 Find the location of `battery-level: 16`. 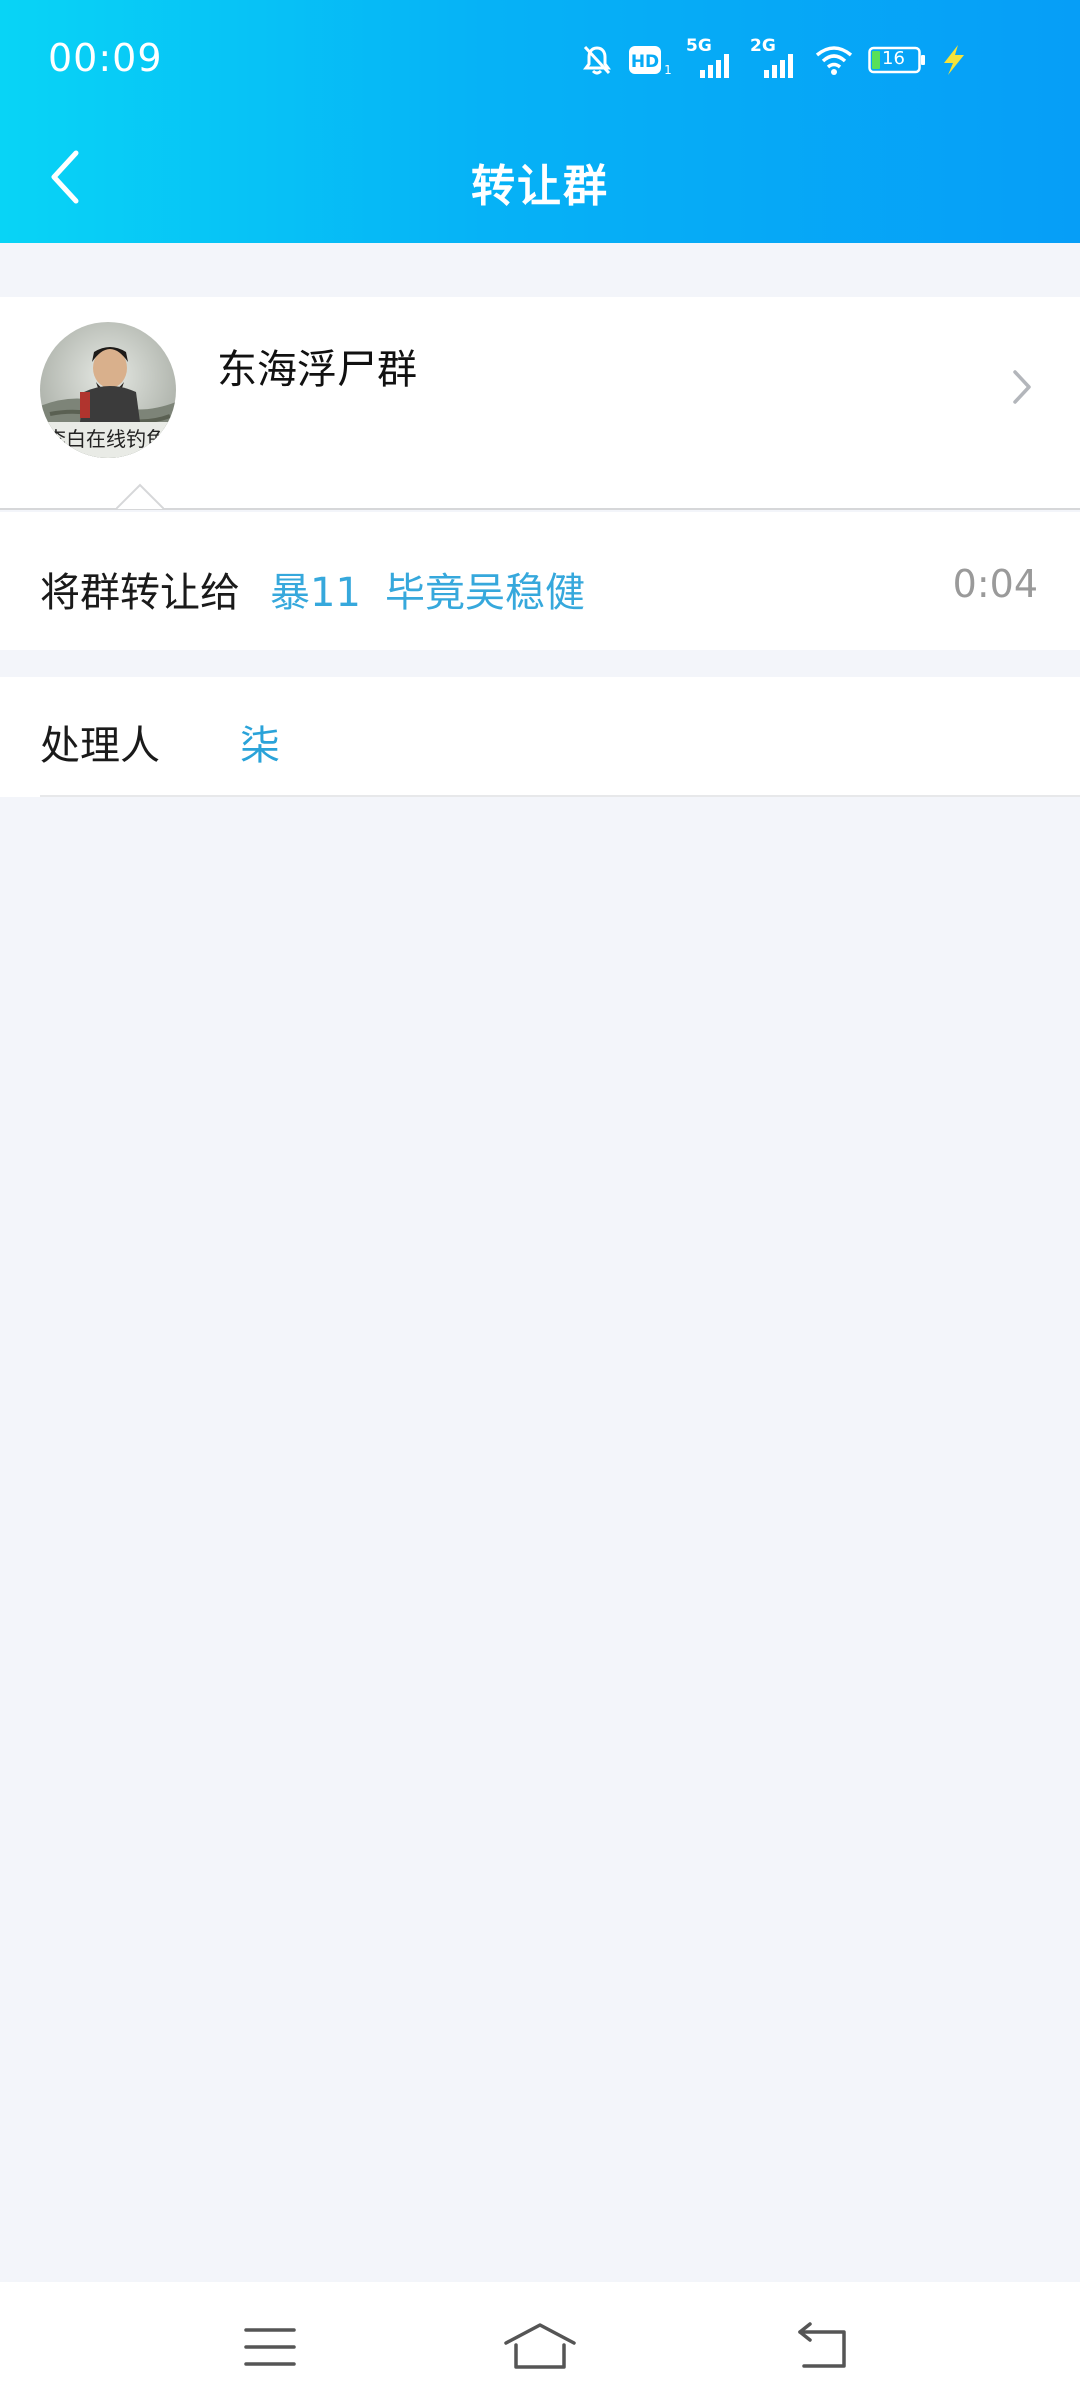

battery-level: 16 is located at coordinates (893, 58).